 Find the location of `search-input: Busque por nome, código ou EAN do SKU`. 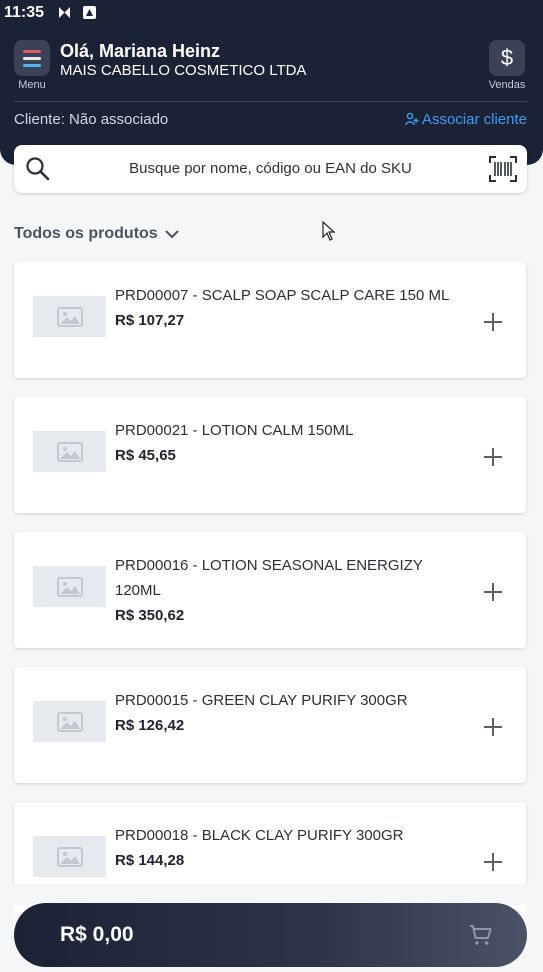

search-input: Busque por nome, código ou EAN do SKU is located at coordinates (270, 169).